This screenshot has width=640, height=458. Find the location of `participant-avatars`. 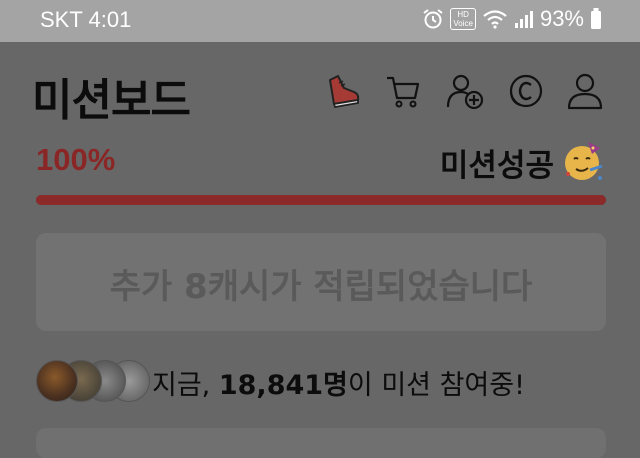

participant-avatars is located at coordinates (93, 381).